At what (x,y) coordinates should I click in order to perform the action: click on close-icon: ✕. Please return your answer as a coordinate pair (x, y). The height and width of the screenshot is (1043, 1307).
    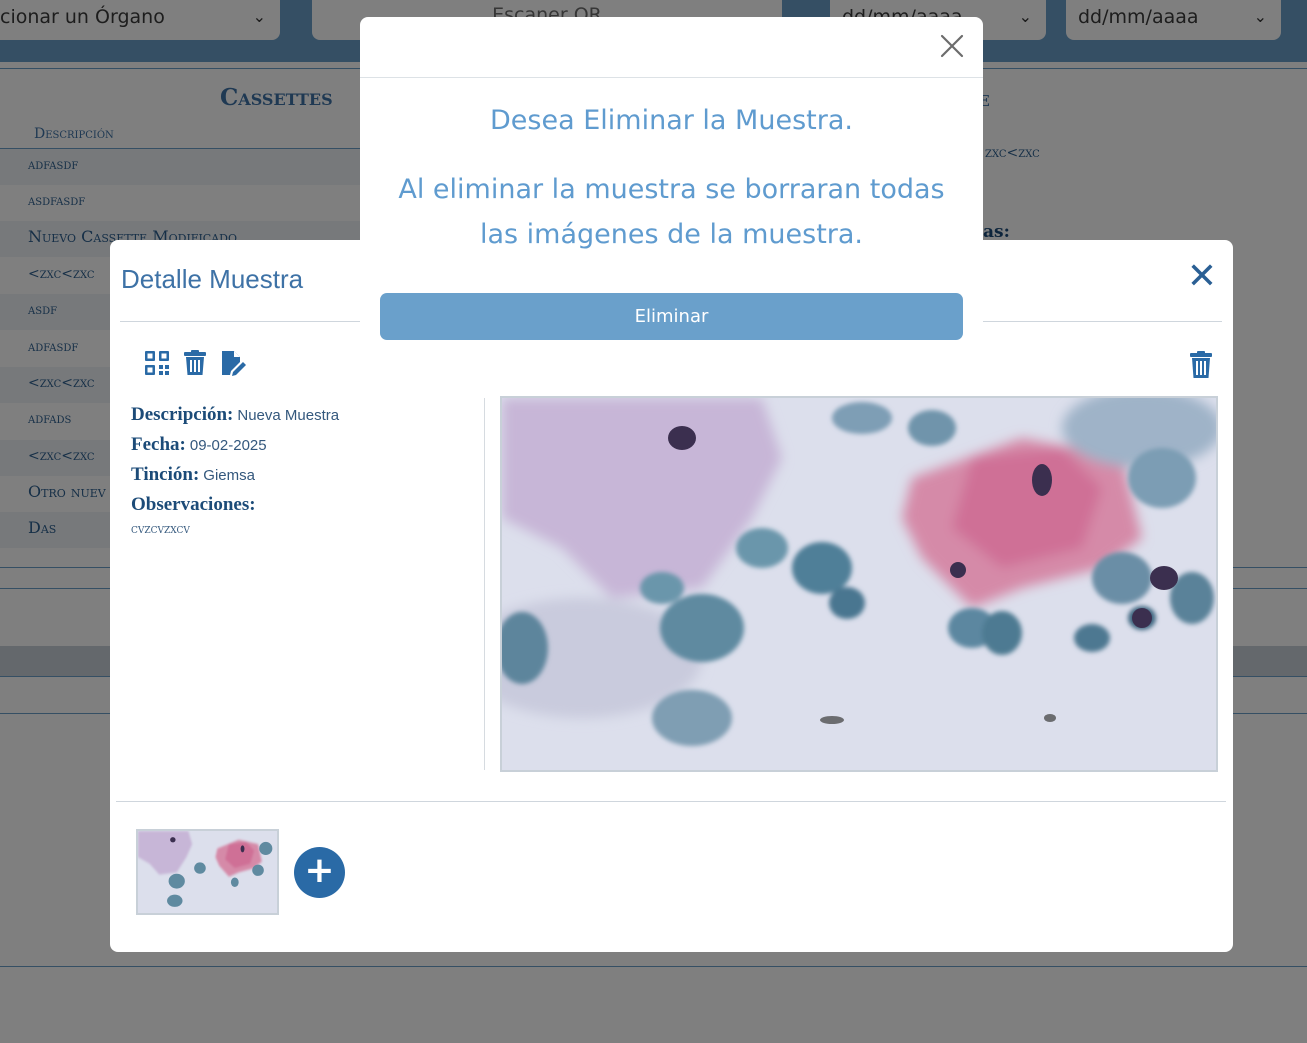
    Looking at the image, I should click on (1202, 277).